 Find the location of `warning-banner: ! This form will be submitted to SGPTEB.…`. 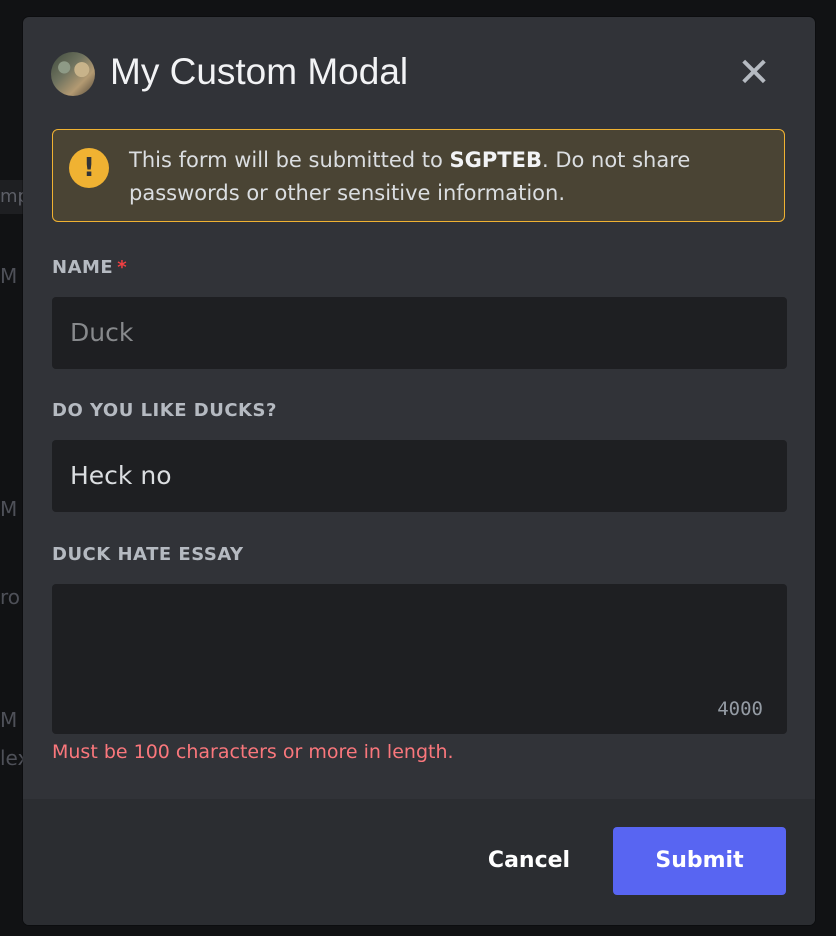

warning-banner: ! This form will be submitted to SGPTEB.… is located at coordinates (418, 175).